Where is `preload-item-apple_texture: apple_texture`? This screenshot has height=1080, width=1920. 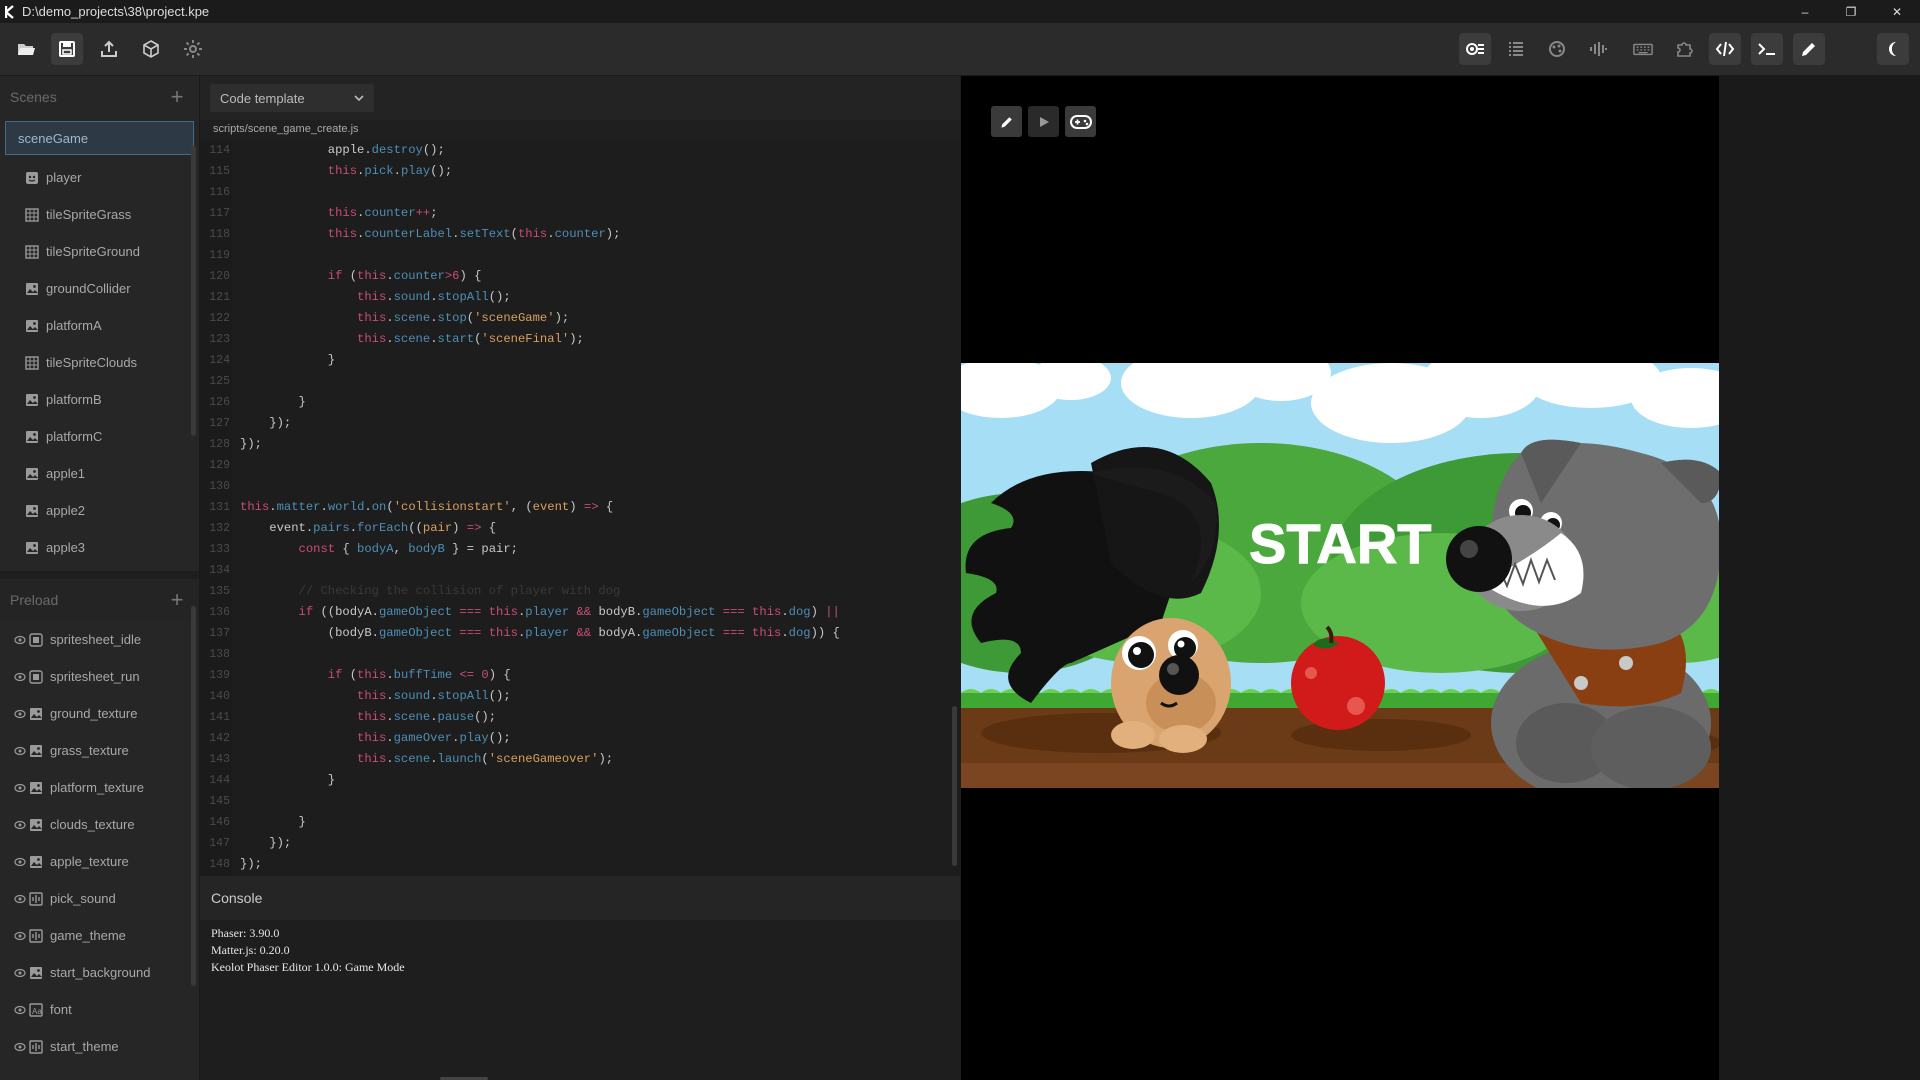 preload-item-apple_texture: apple_texture is located at coordinates (99, 861).